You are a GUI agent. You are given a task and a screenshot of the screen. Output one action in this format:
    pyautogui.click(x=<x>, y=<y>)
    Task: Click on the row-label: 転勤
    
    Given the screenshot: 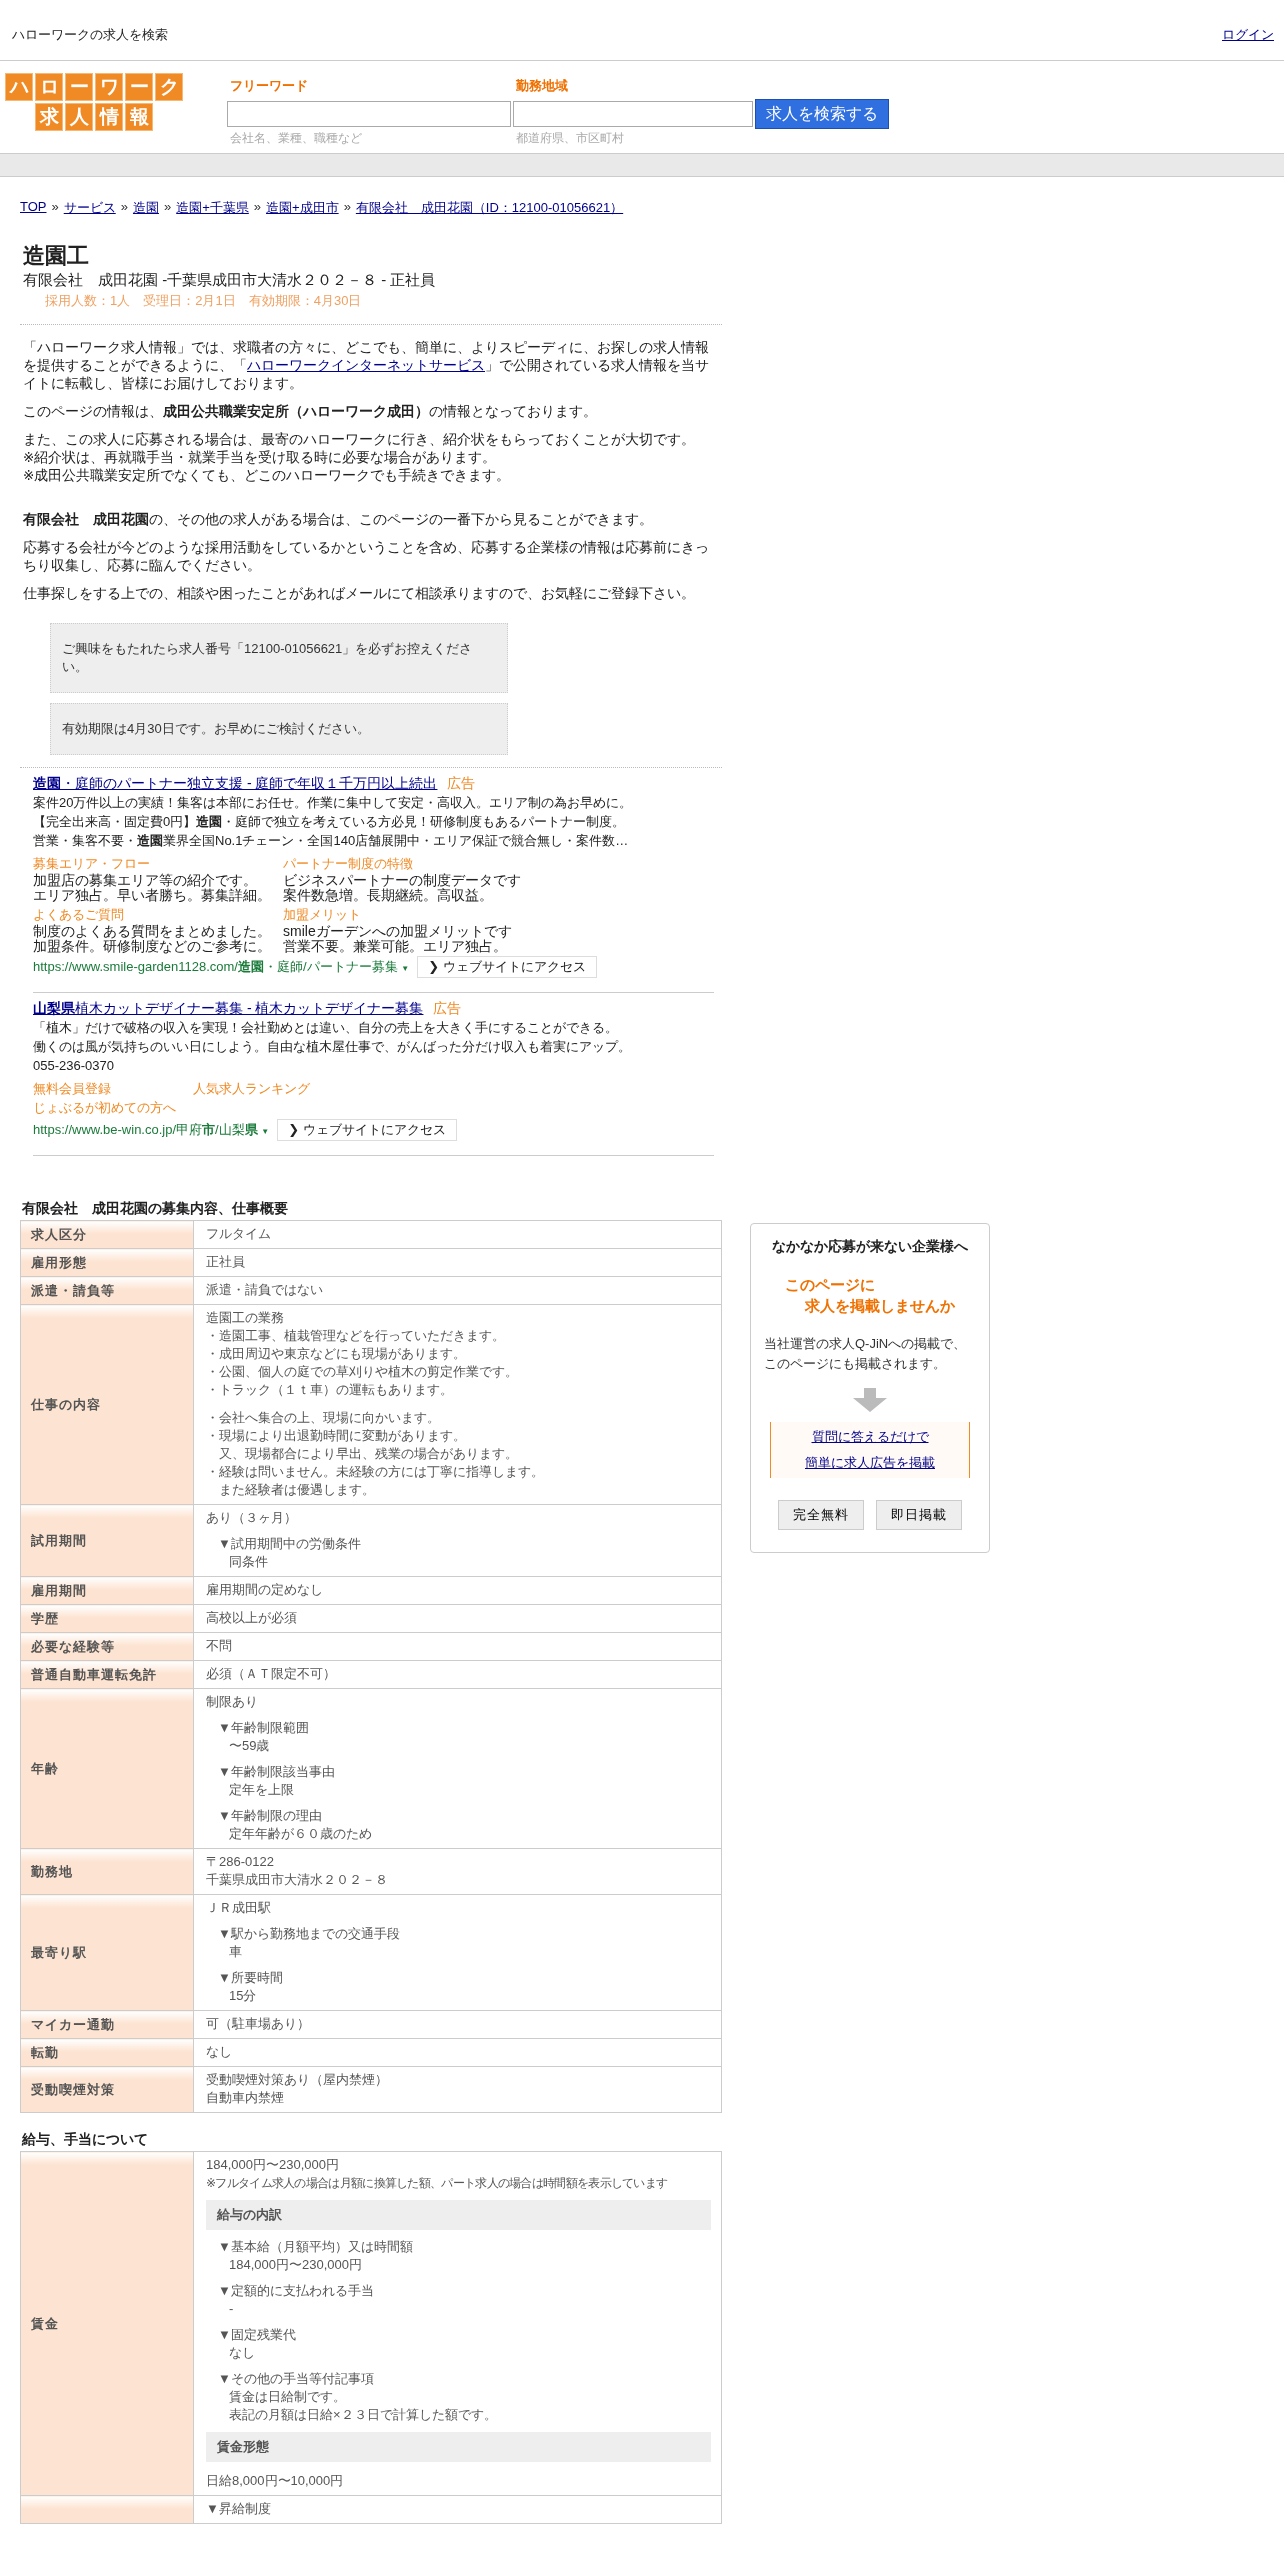 What is the action you would take?
    pyautogui.click(x=107, y=2052)
    